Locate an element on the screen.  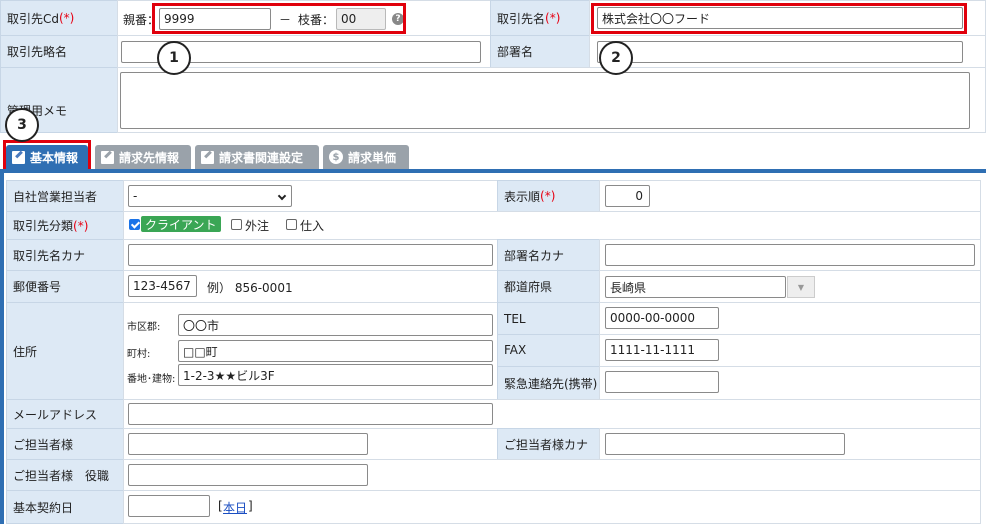
tab-label: 請求単価 is located at coordinates (372, 157).